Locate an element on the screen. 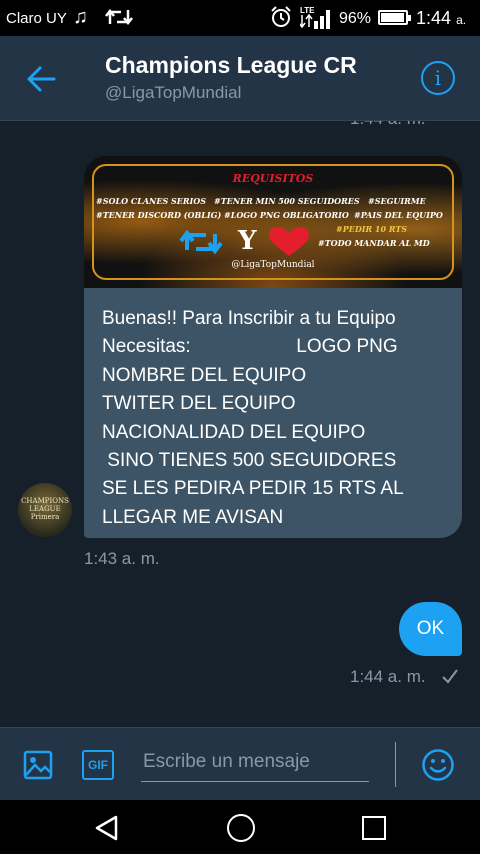  message-line: NOMBRE DEL EQUIPO is located at coordinates (204, 375).